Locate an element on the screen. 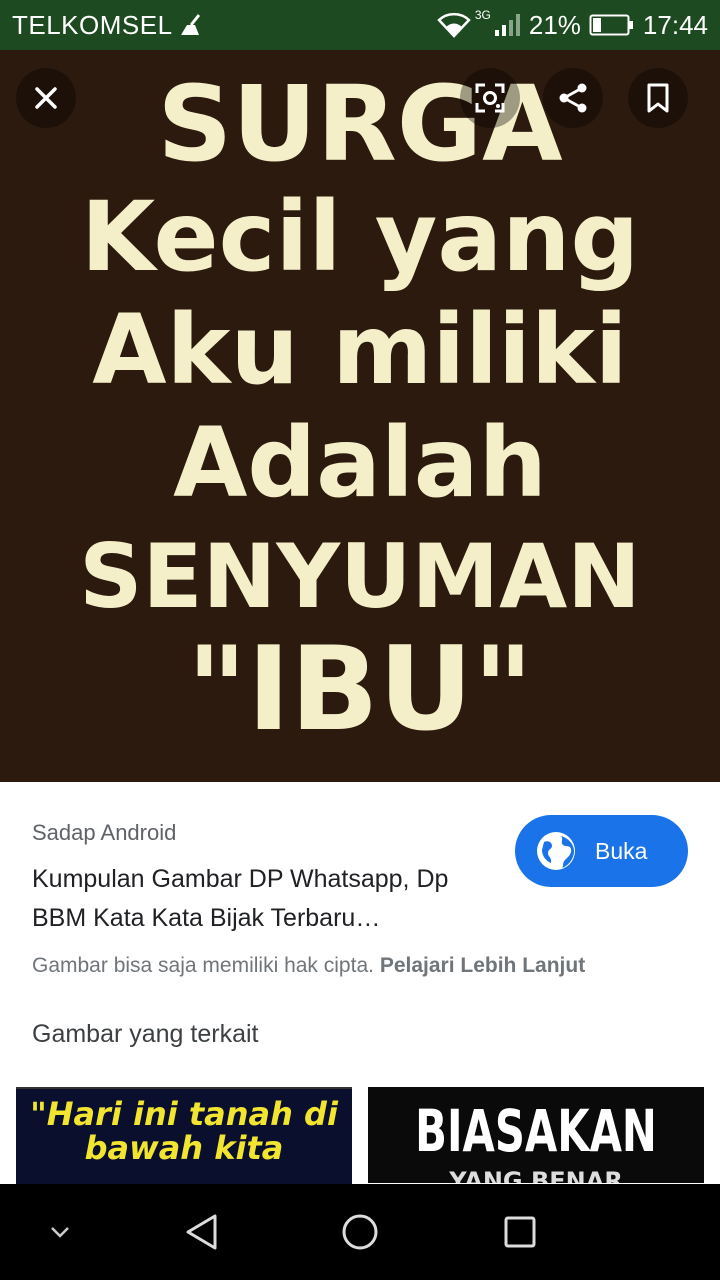  cleaner-icon is located at coordinates (190, 25).